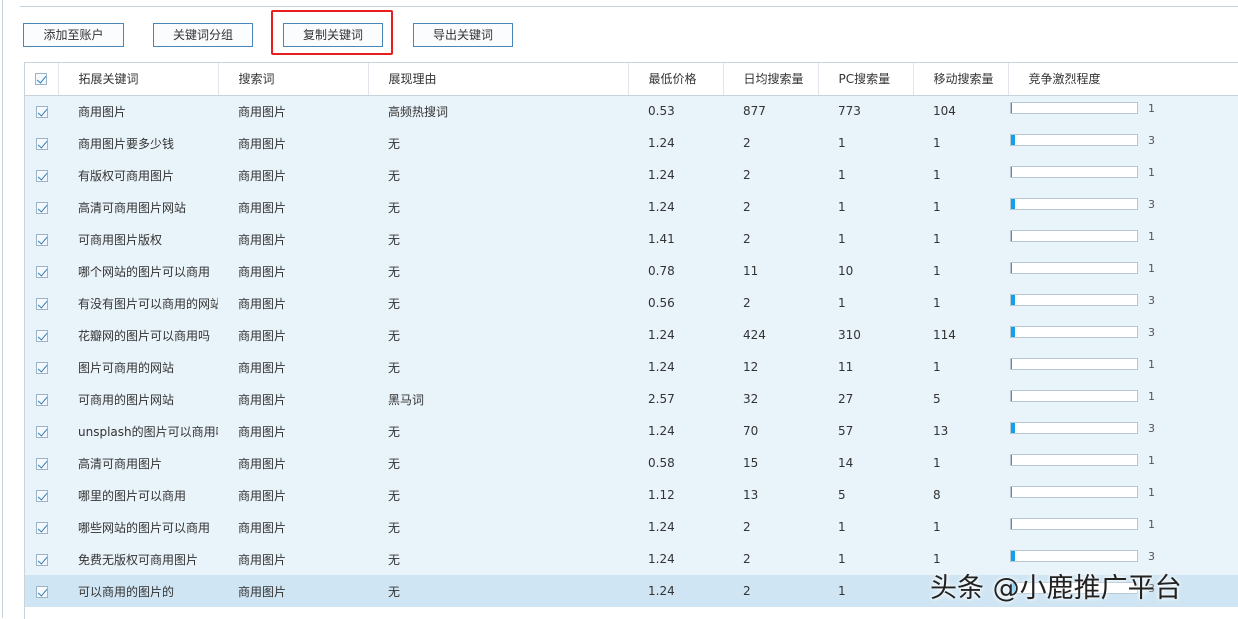 The width and height of the screenshot is (1238, 619). Describe the element at coordinates (73, 35) in the screenshot. I see `add-to-account-button: 添加至账户` at that location.